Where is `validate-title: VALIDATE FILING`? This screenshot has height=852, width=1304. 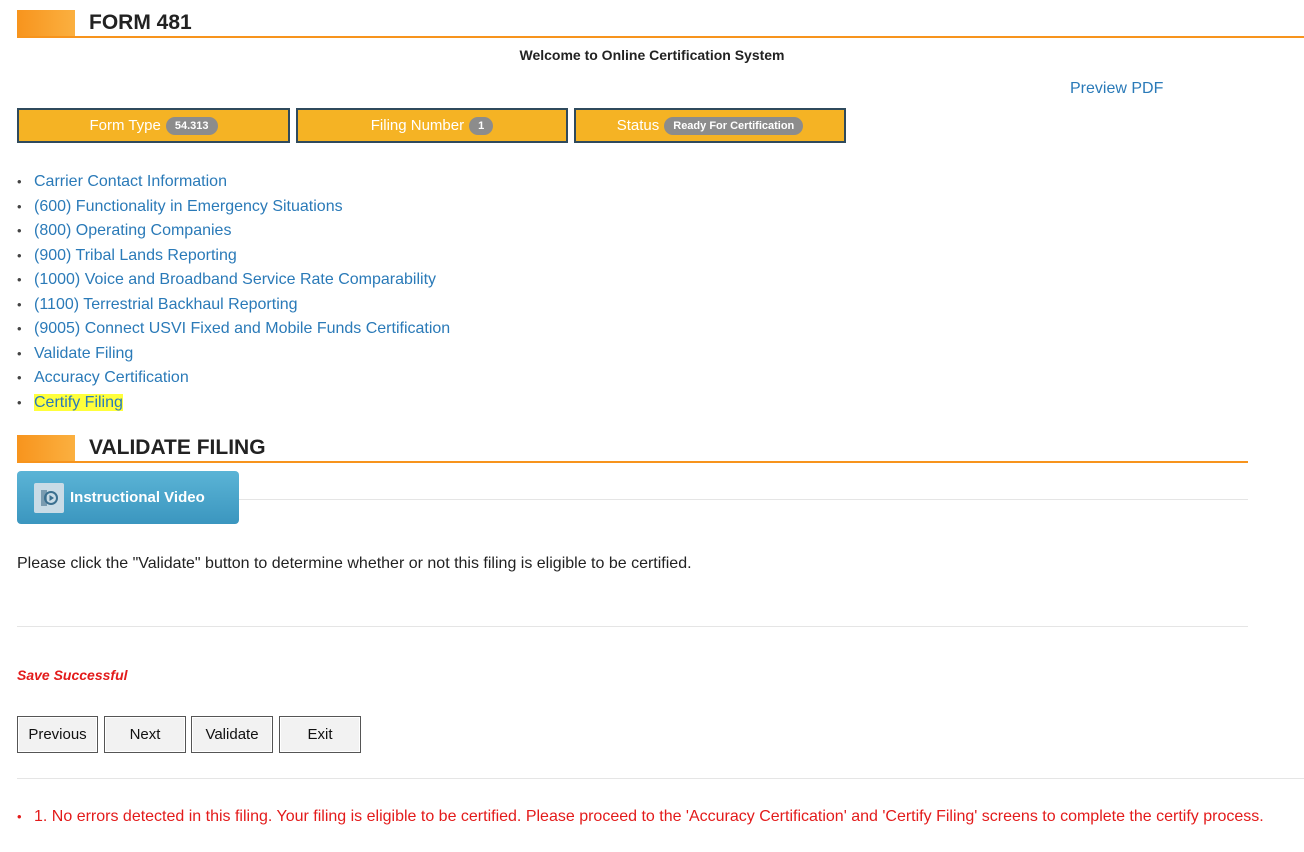
validate-title: VALIDATE FILING is located at coordinates (177, 447).